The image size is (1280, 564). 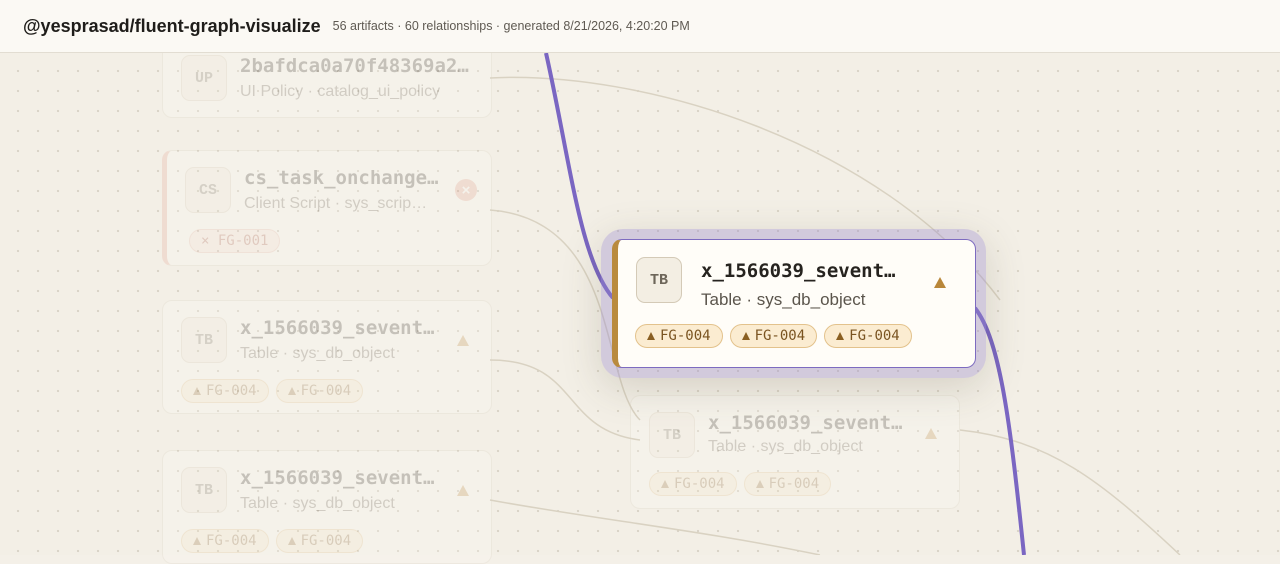 I want to click on finding-chip: × FG-001, so click(x=235, y=241).